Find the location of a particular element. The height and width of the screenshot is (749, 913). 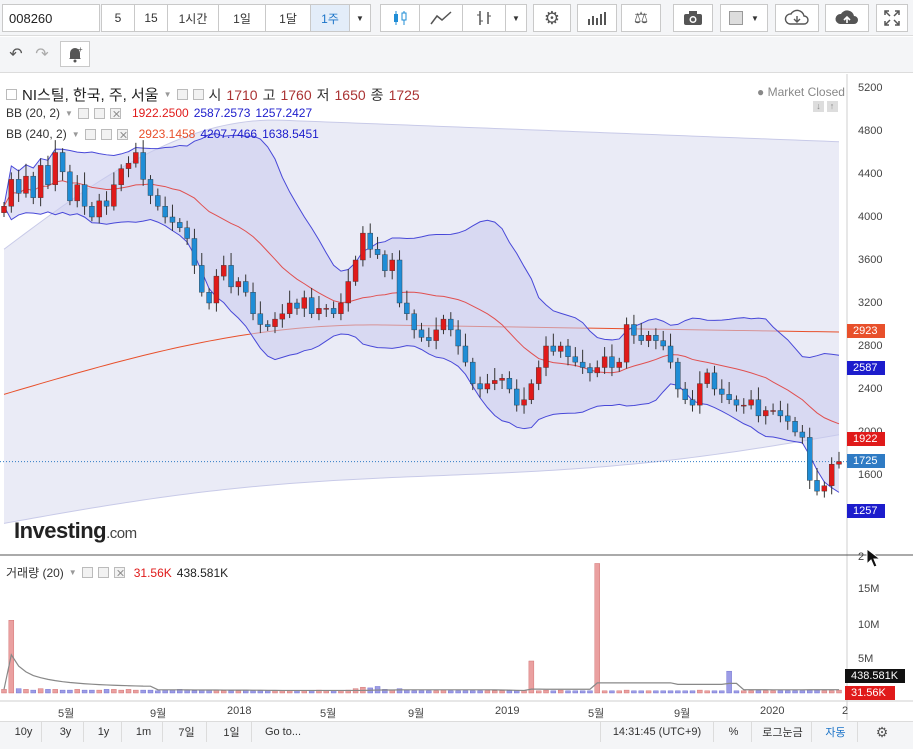

indicators-icon is located at coordinates (597, 18).